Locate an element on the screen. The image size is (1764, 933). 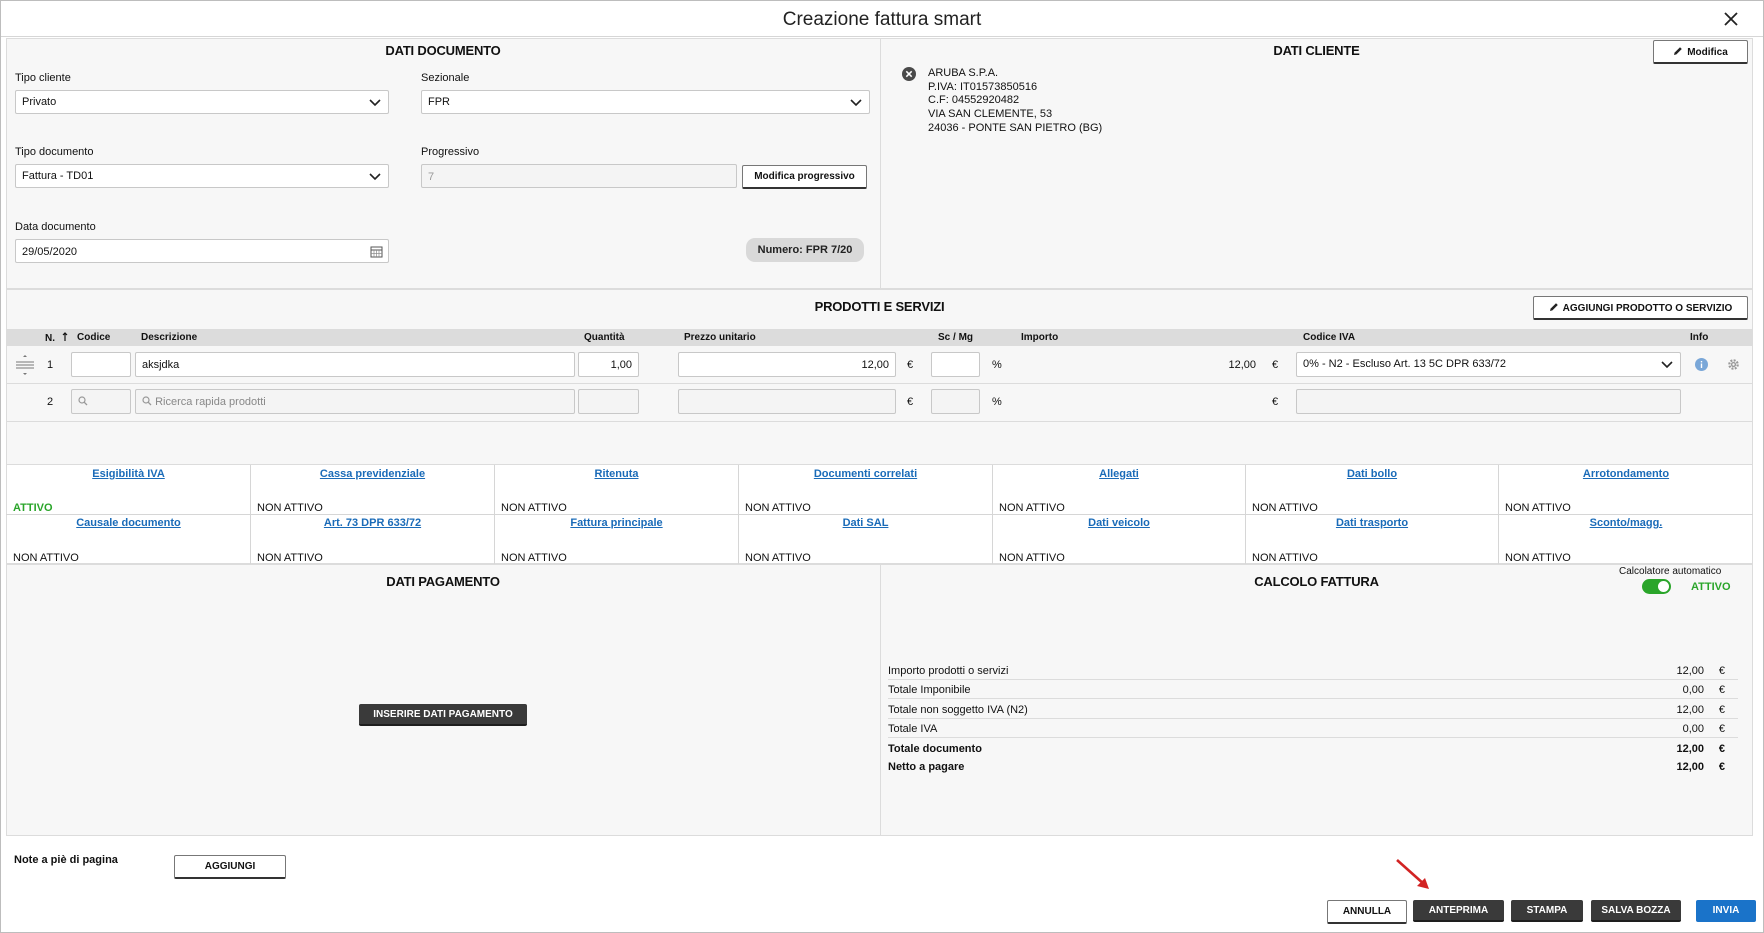
calc-row-netto: Netto a pagare 12,00 € is located at coordinates (1306, 767).